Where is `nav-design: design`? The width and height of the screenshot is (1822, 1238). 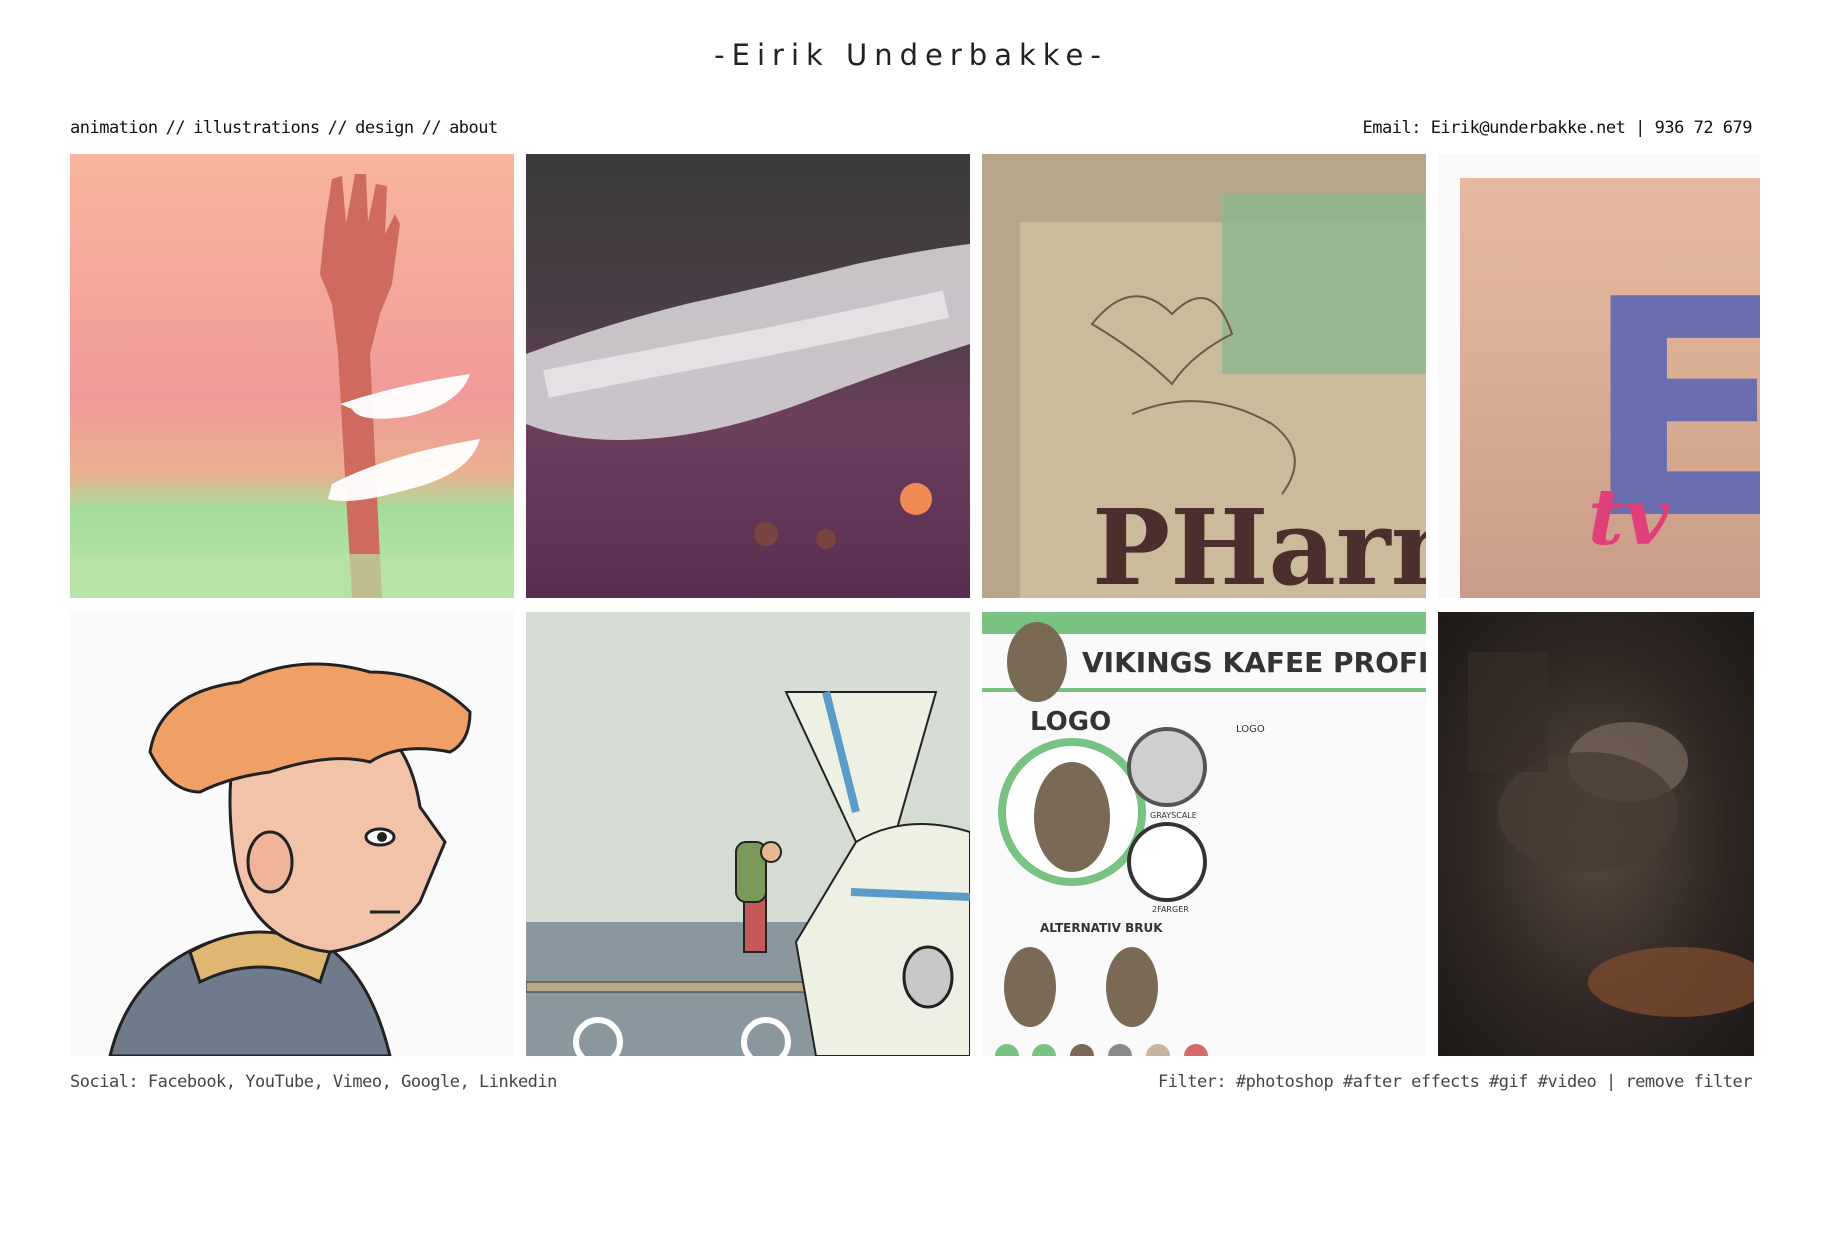
nav-design: design is located at coordinates (384, 128).